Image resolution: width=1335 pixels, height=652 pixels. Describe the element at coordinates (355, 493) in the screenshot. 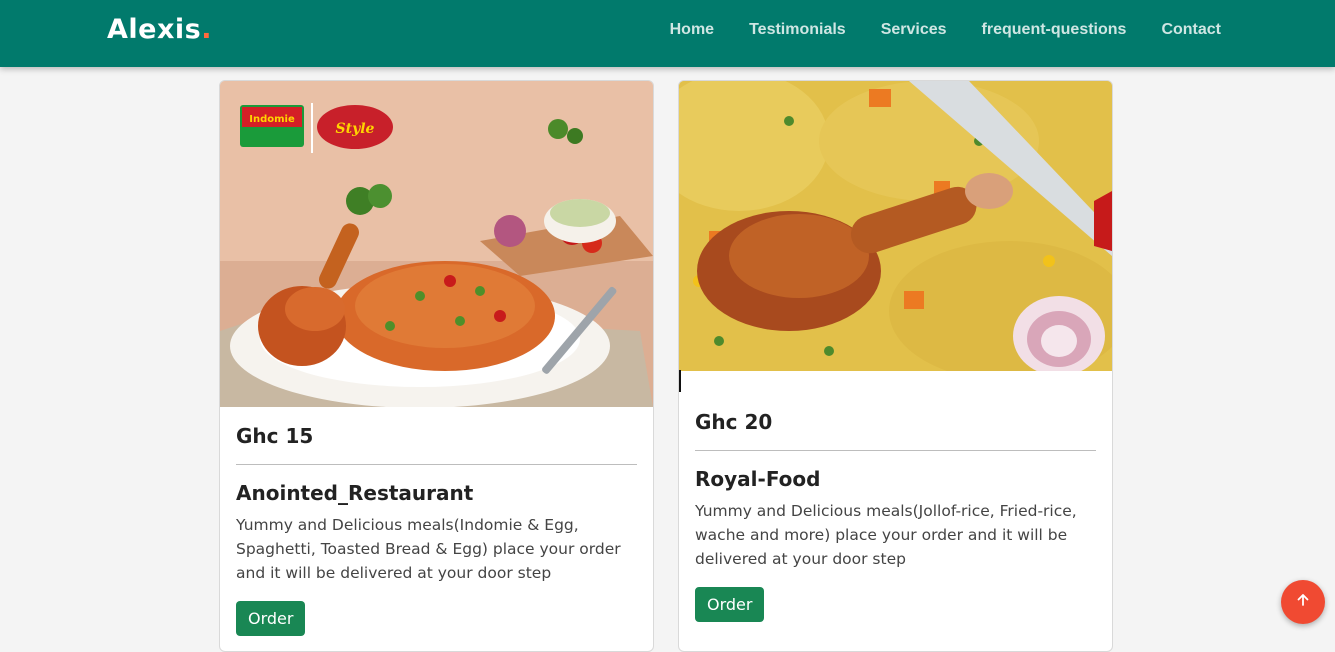

I see `restaurant-name: Anointed_Restaurant` at that location.